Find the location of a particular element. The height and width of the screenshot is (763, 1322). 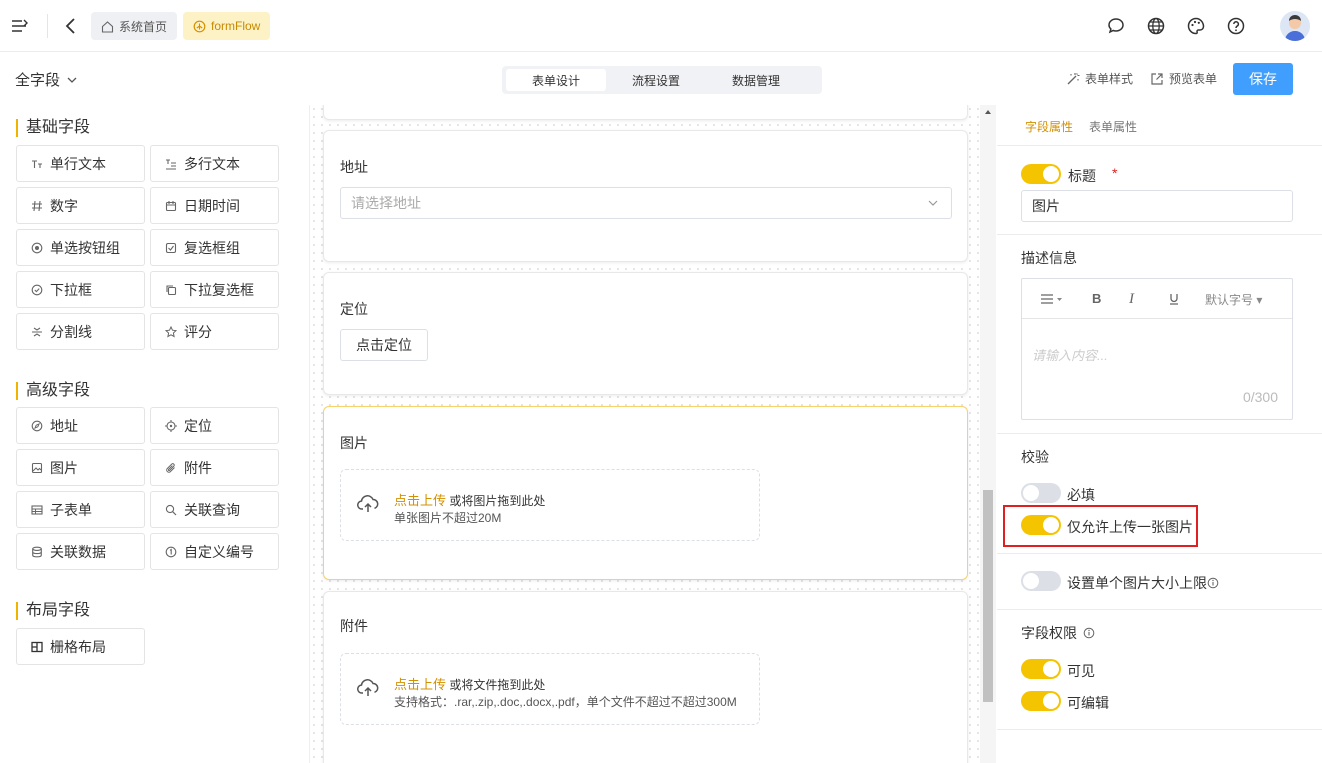

field-label: 多行文本 is located at coordinates (212, 163).